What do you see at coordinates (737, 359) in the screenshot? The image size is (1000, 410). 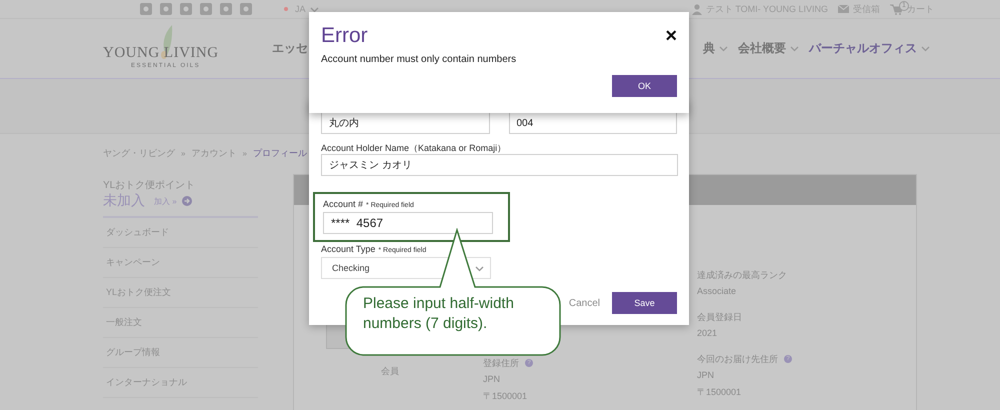 I see `field-label: 今回のお届け先住所` at bounding box center [737, 359].